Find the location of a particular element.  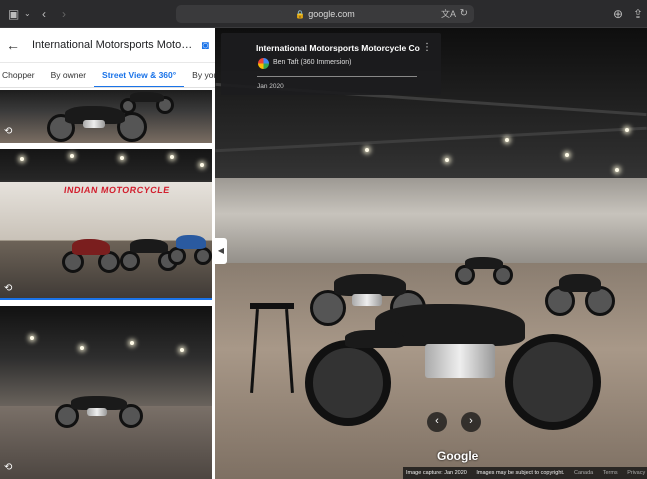

browser-toolbar: ▣ ⌄ ‹ › 🔒 google.com 文A ↻ ⊕ ⇪ is located at coordinates (323, 14).